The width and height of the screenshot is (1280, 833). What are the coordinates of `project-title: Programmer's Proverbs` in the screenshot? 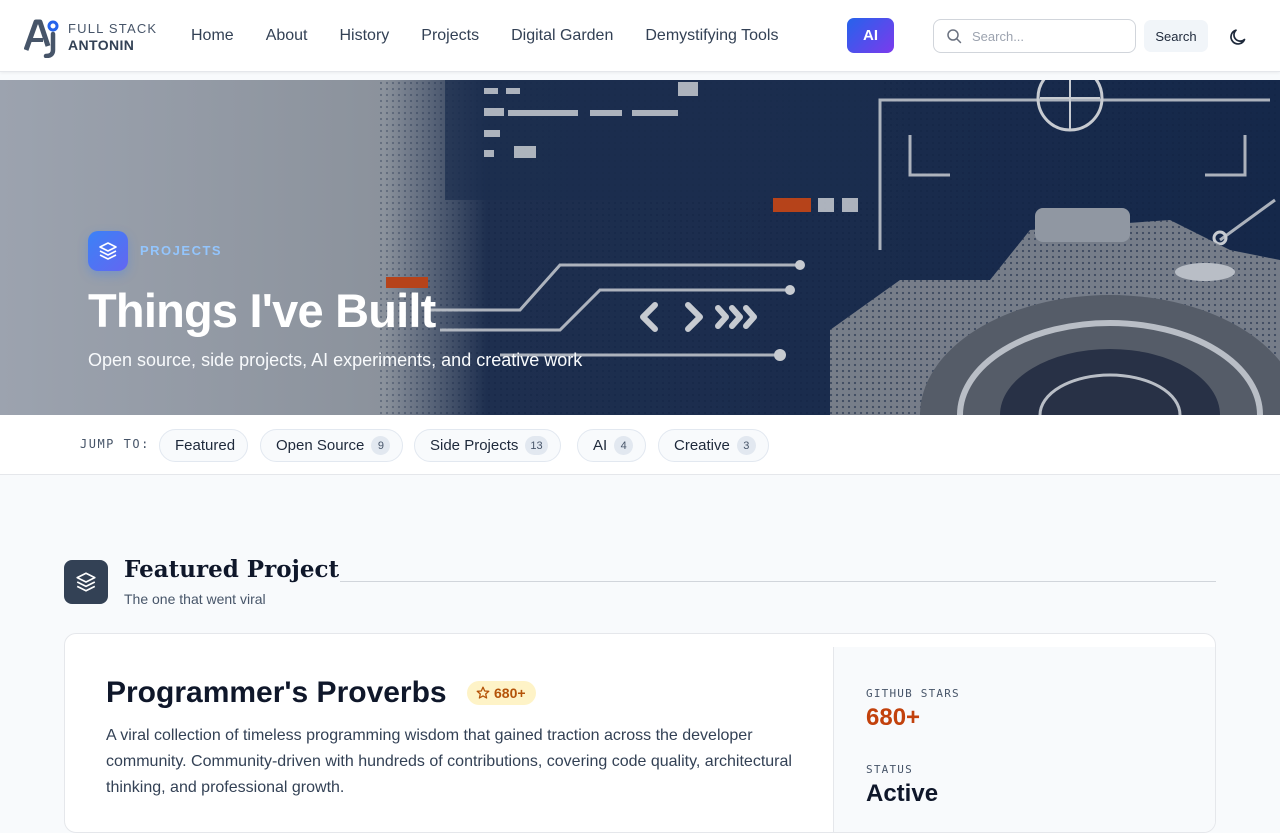 It's located at (276, 693).